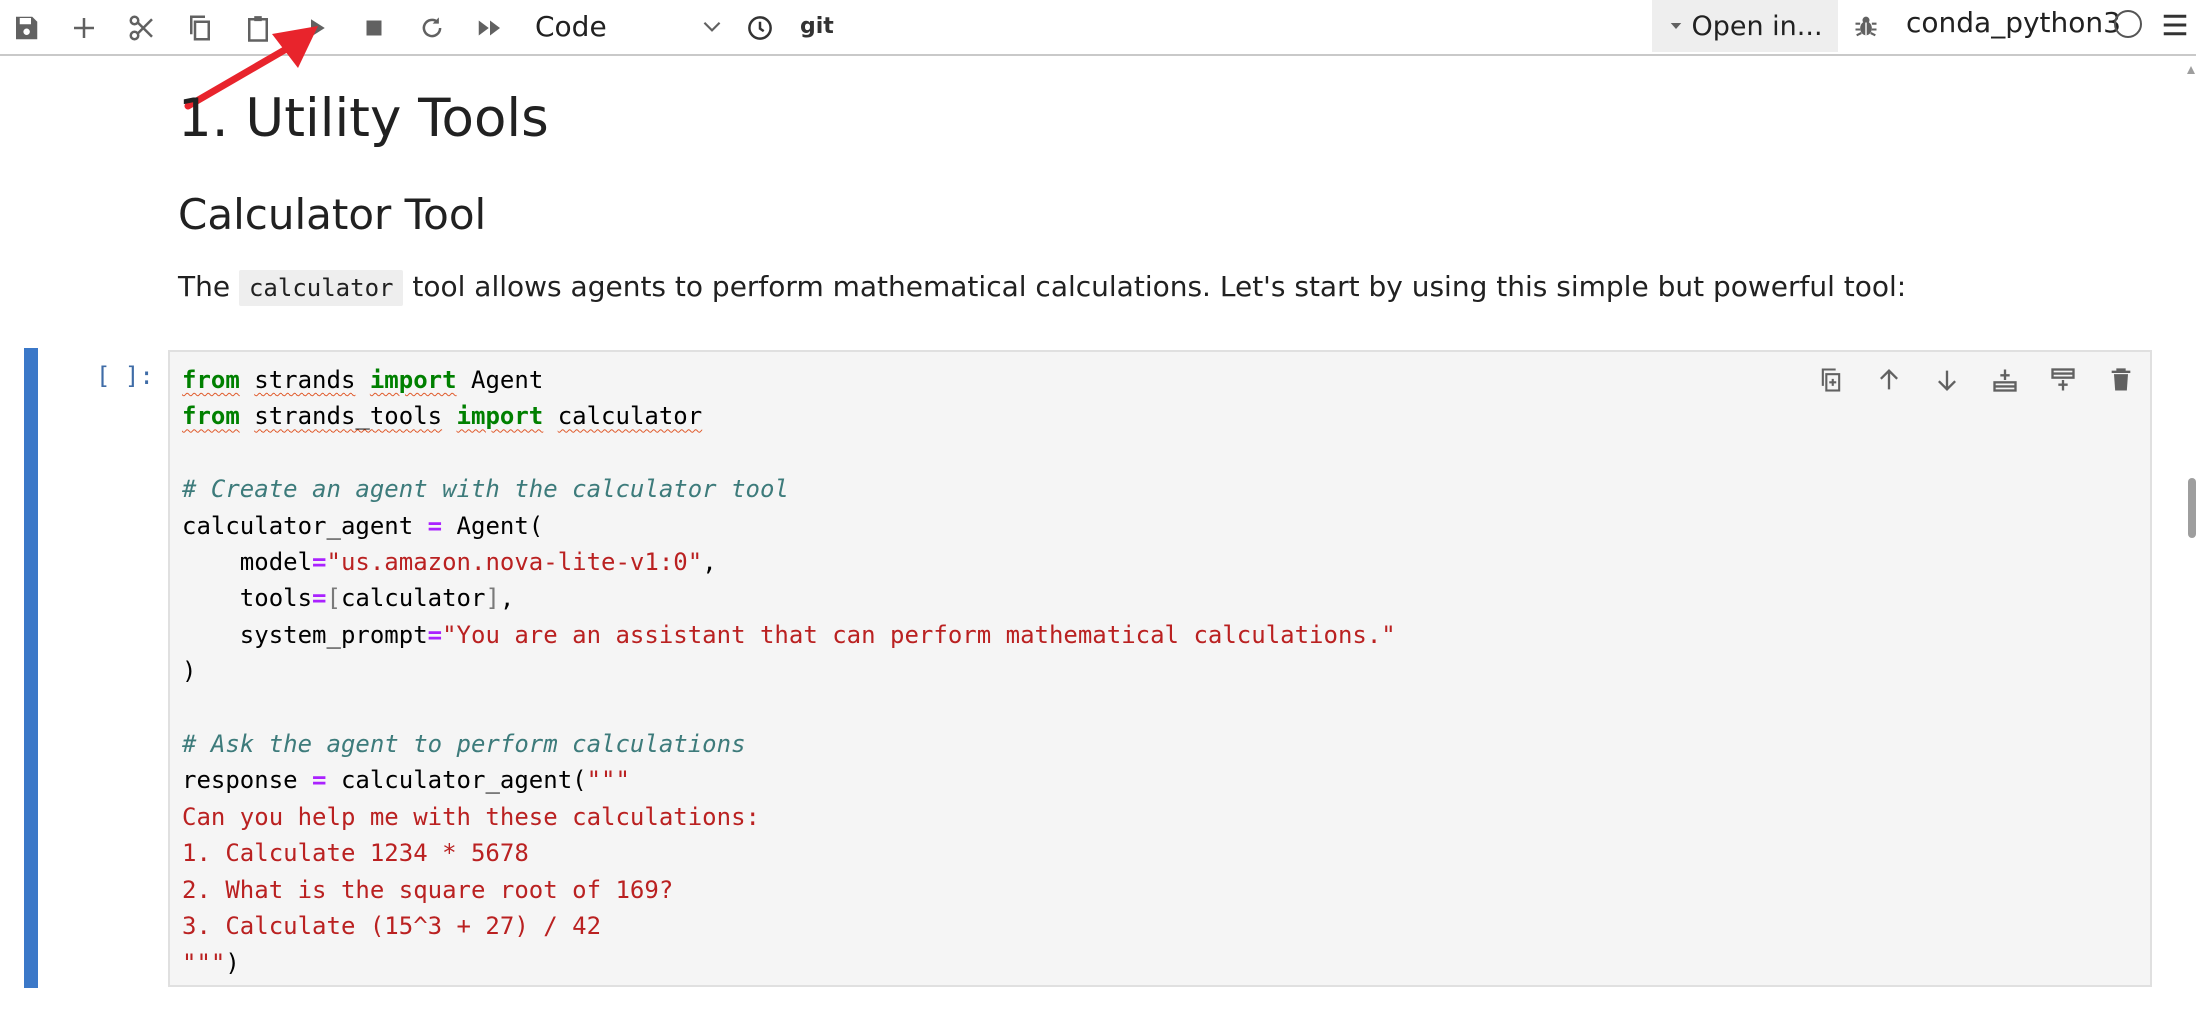 Image resolution: width=2196 pixels, height=1019 pixels. What do you see at coordinates (514, 562) in the screenshot?
I see `code-string: "us.amazon.nova-lite-v1:0"` at bounding box center [514, 562].